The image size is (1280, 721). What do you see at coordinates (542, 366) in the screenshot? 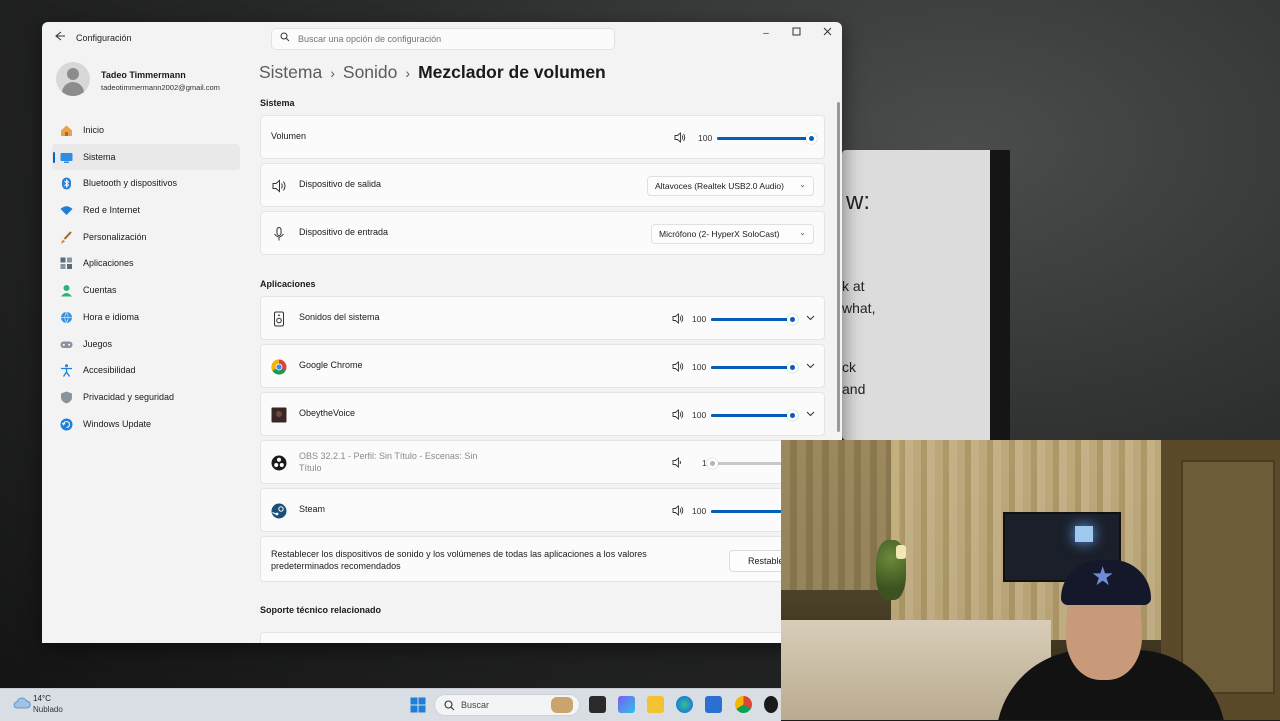
I see `app-row-google-chrome: Google Chrome 100` at bounding box center [542, 366].